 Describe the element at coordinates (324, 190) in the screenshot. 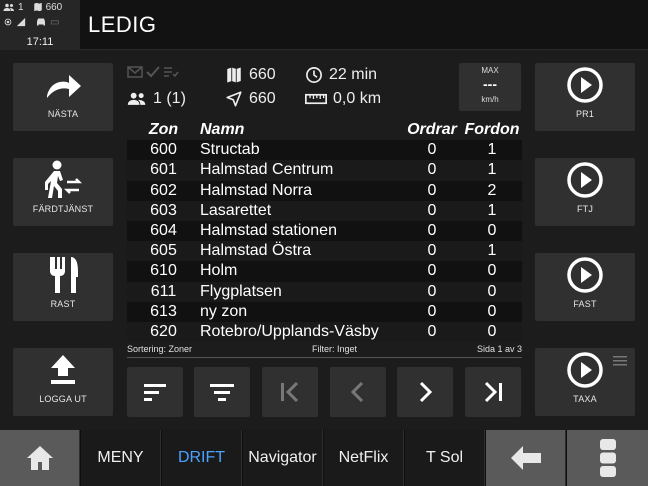

I see `table-row: 602 Halmstad Norra 0 2` at that location.